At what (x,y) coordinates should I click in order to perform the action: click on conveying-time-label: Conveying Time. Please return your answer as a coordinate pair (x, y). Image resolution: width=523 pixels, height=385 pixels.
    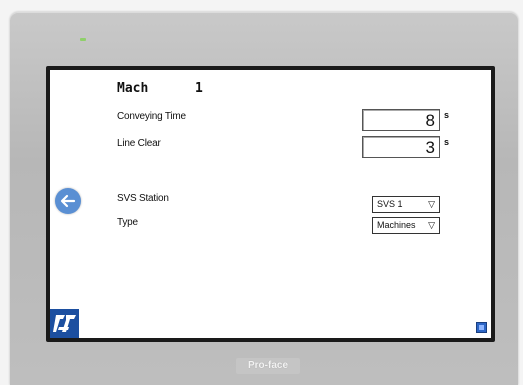
    Looking at the image, I should click on (151, 116).